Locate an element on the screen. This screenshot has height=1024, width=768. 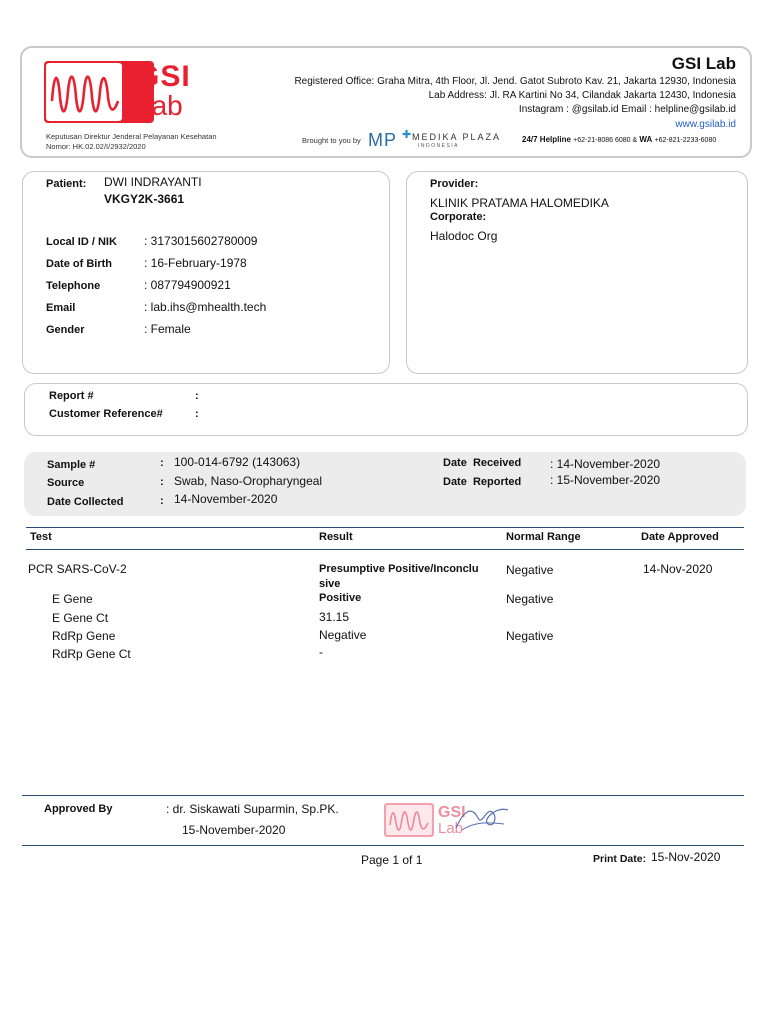
sample-value: 100-014-6792 (143063) is located at coordinates (237, 462).